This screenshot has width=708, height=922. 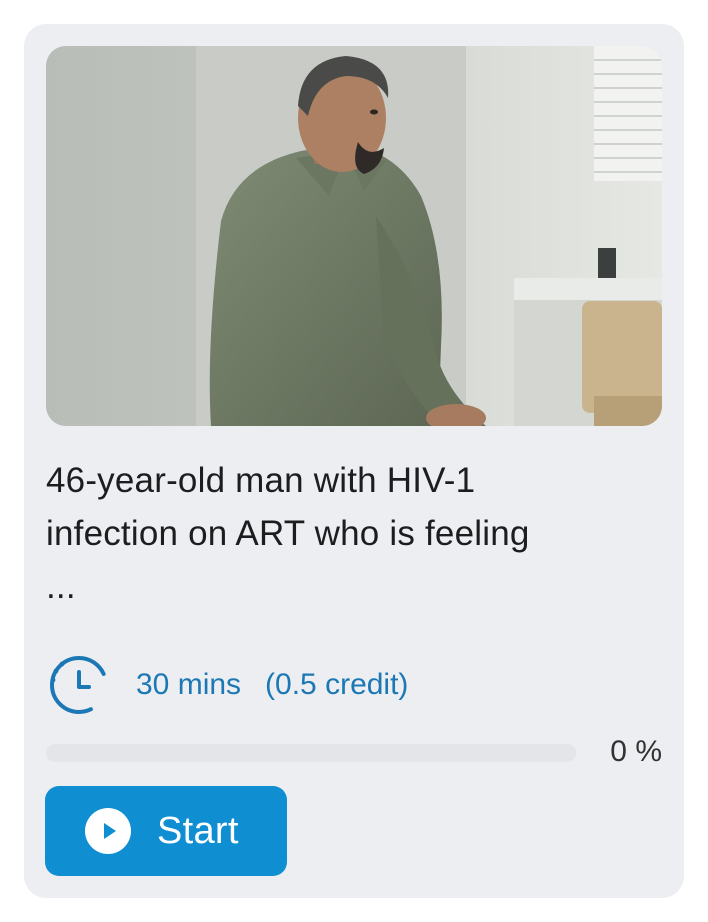 What do you see at coordinates (288, 533) in the screenshot?
I see `course-title-line: infection on ART who is feeling` at bounding box center [288, 533].